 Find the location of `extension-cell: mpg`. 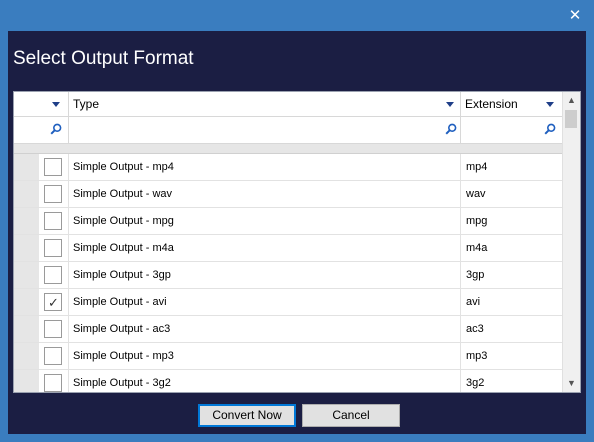

extension-cell: mpg is located at coordinates (511, 221).